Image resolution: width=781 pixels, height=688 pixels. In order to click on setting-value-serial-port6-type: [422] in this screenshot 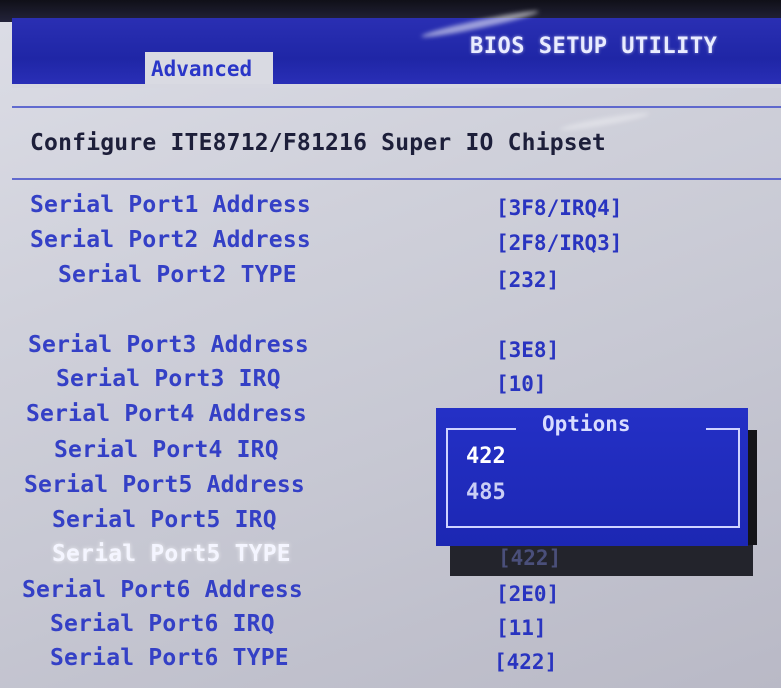, I will do `click(525, 662)`.